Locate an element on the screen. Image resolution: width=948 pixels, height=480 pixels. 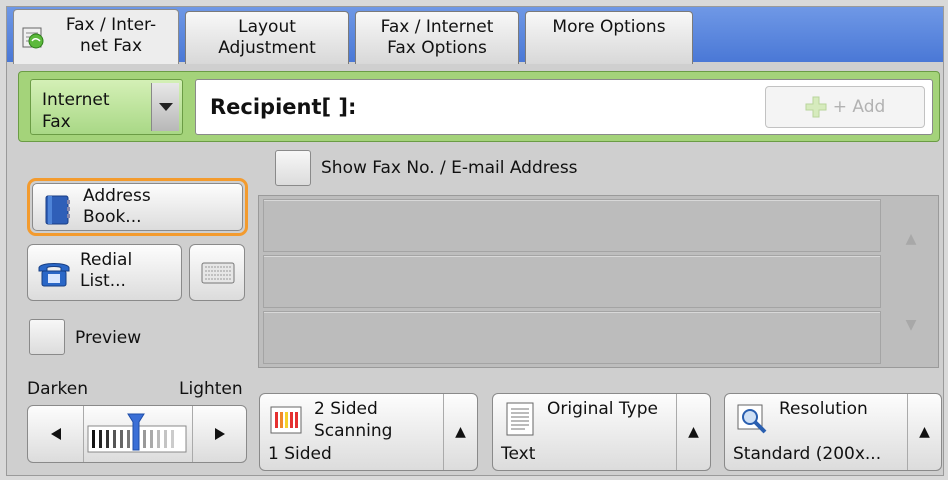
darkness-control is located at coordinates (137, 434).